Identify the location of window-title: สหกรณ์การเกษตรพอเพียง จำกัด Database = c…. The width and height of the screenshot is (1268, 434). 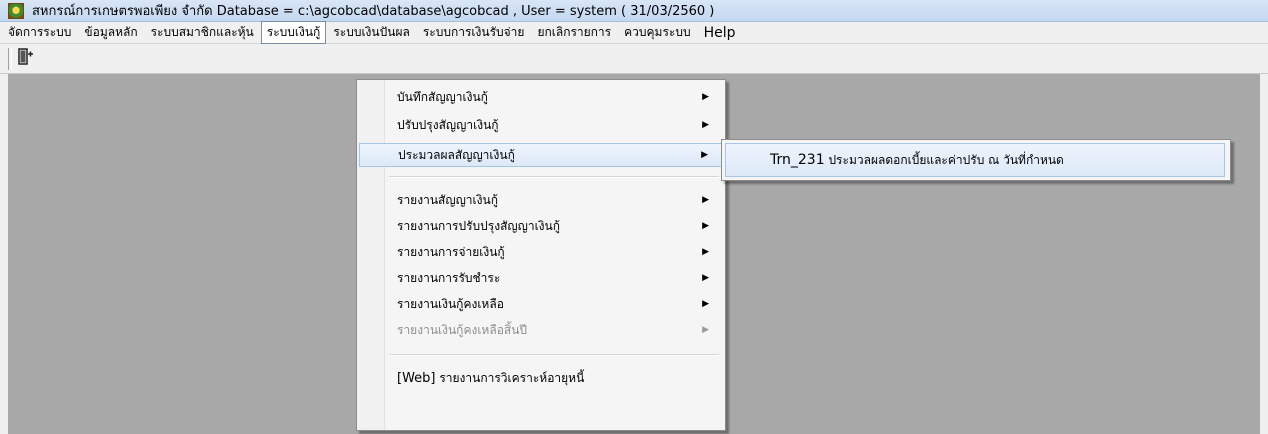
(373, 11).